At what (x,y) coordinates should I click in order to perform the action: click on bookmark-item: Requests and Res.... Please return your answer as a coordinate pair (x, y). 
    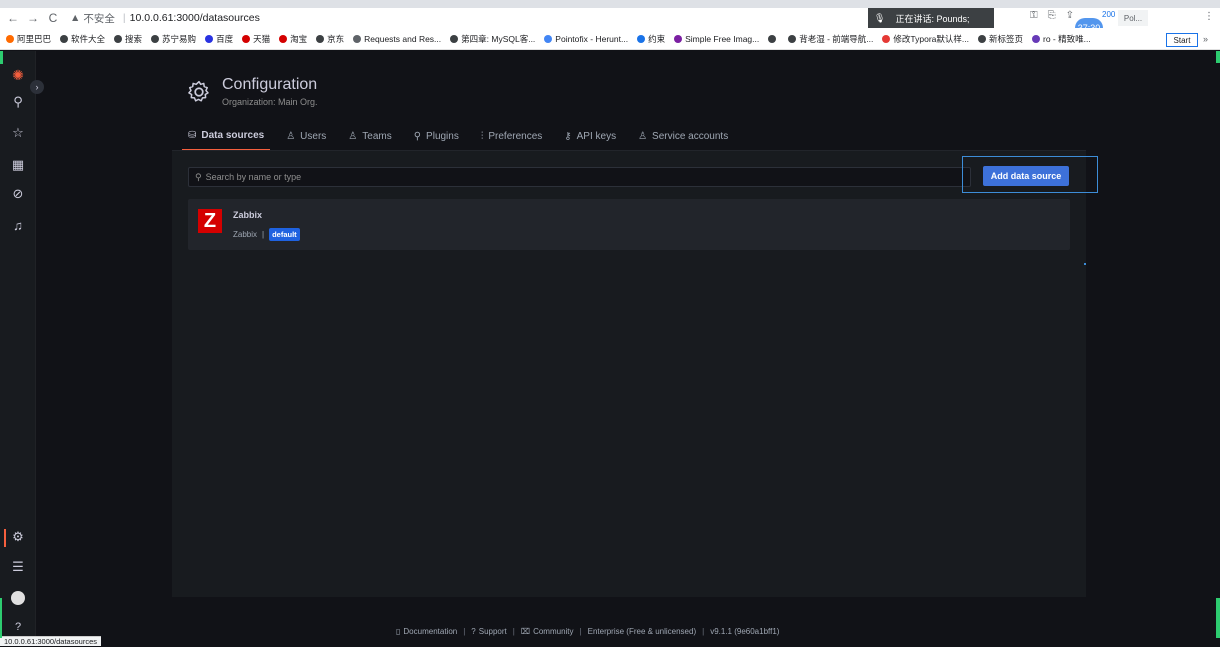
    Looking at the image, I should click on (397, 39).